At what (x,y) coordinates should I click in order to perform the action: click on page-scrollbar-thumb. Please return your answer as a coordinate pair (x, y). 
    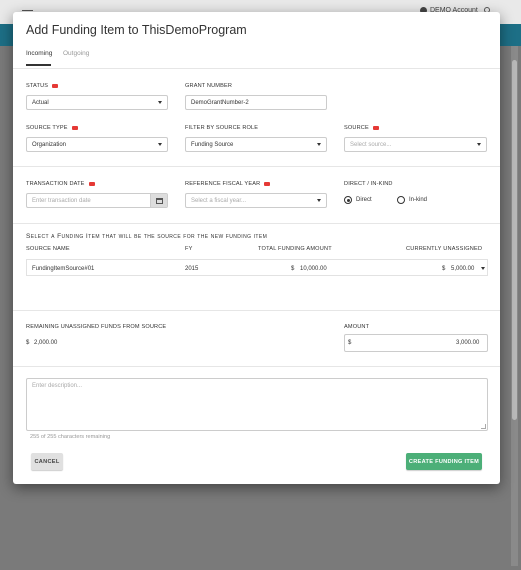
    Looking at the image, I should click on (514, 240).